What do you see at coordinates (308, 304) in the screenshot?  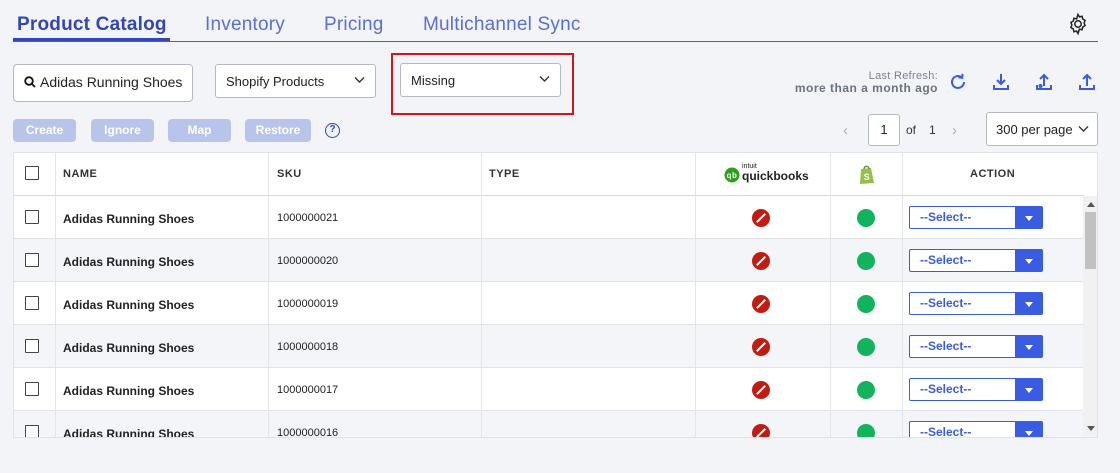 I see `product-sku: 1000000019` at bounding box center [308, 304].